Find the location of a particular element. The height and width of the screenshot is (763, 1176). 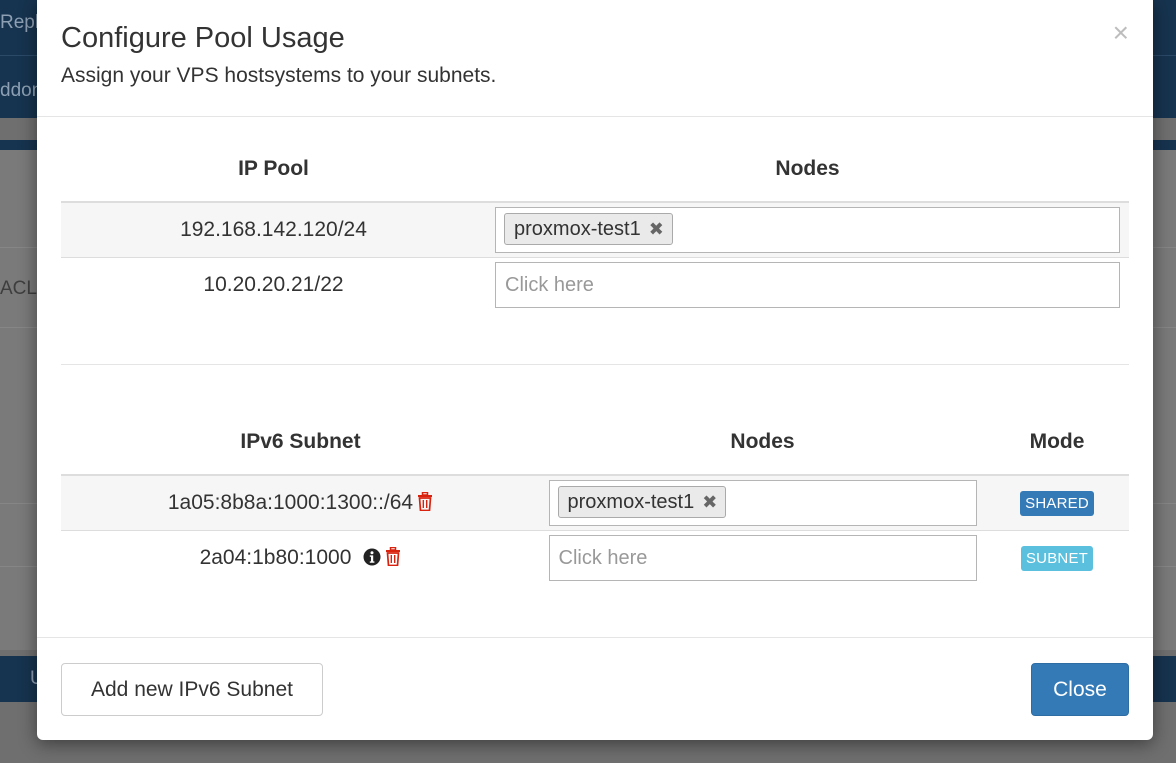

ipv6-nodes-header: Nodes is located at coordinates (762, 442).